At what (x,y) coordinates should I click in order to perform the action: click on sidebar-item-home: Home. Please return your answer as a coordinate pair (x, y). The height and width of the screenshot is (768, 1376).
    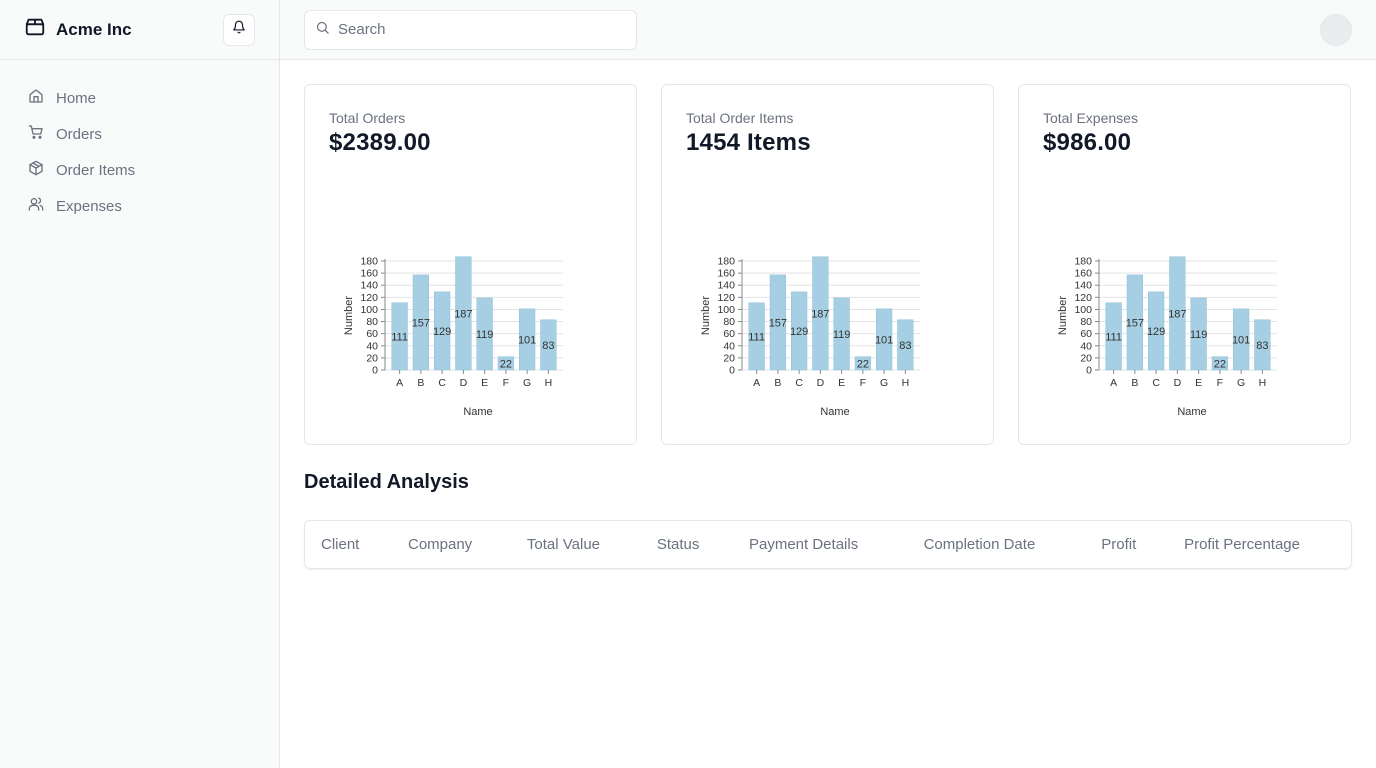
    Looking at the image, I should click on (139, 98).